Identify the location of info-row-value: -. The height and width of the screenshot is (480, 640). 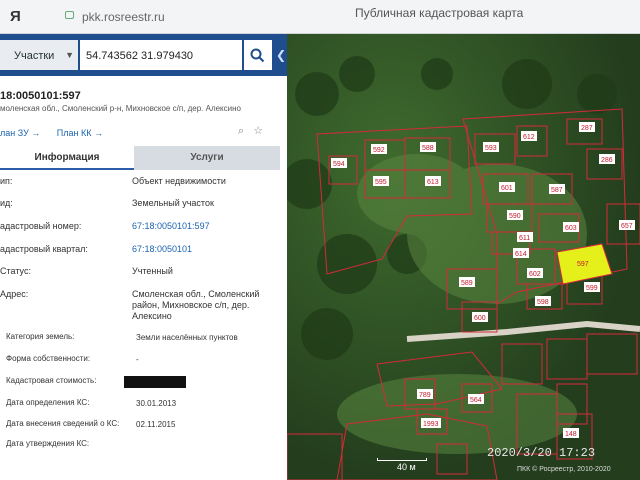
(137, 359).